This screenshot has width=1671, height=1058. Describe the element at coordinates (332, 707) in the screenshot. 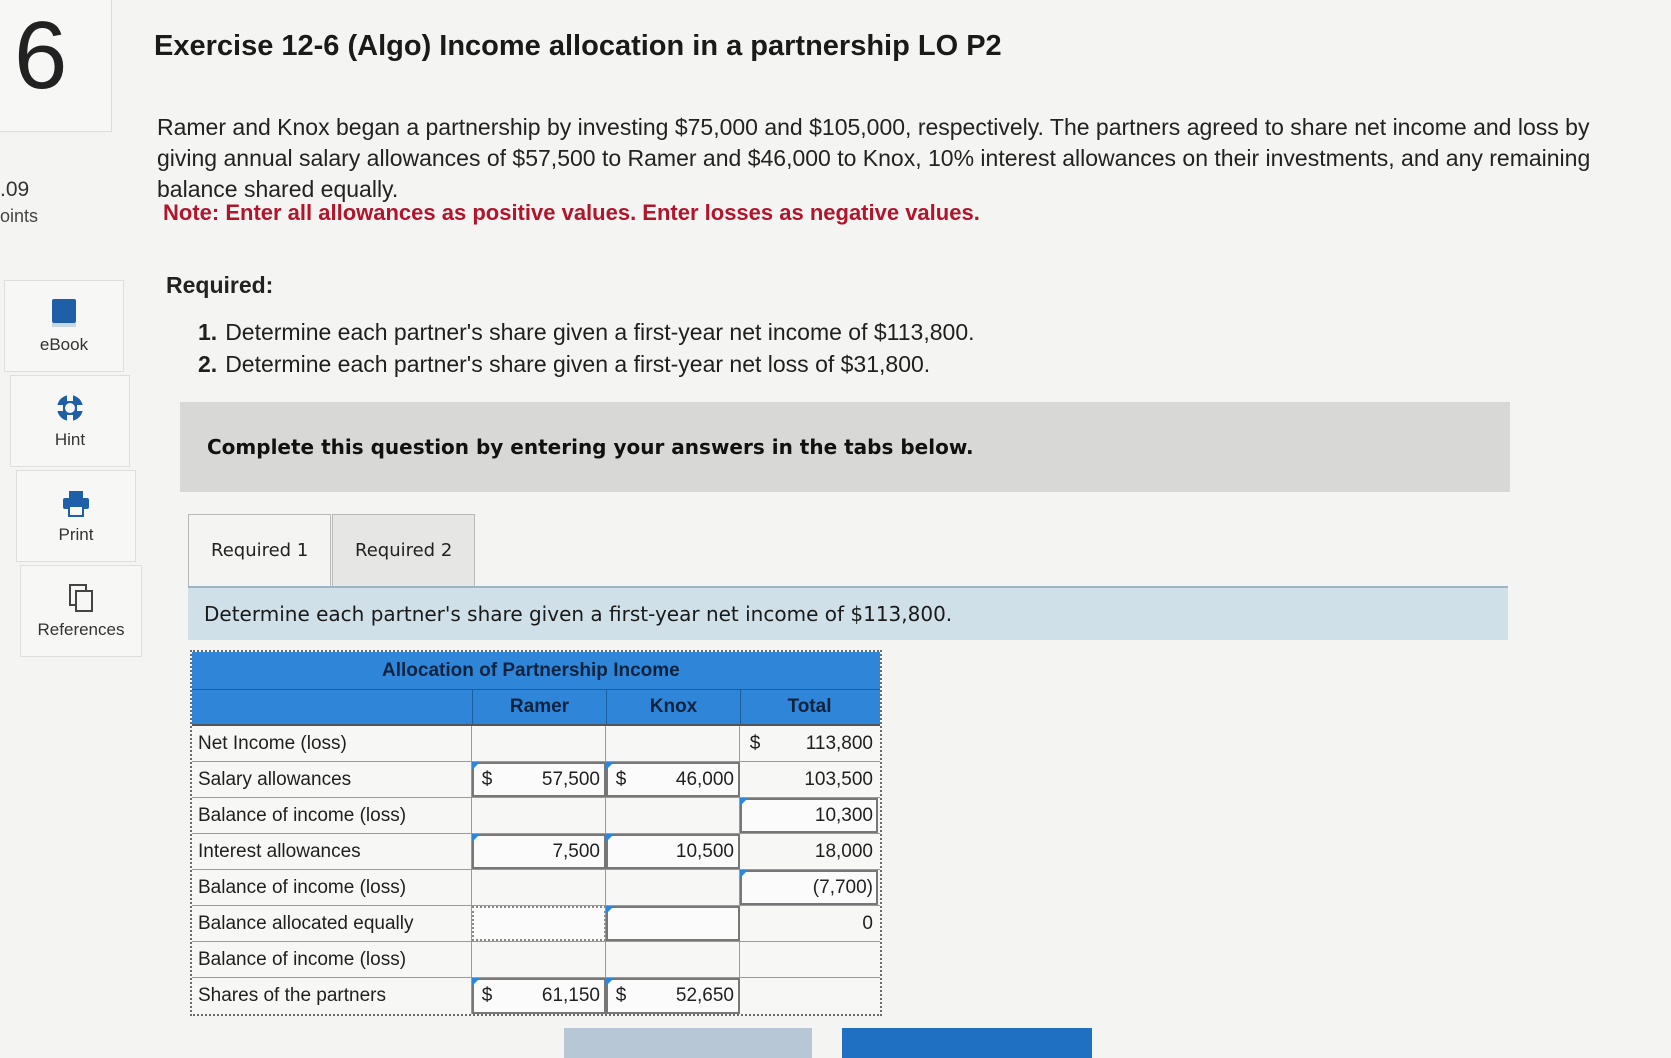

I see `header-blank` at that location.